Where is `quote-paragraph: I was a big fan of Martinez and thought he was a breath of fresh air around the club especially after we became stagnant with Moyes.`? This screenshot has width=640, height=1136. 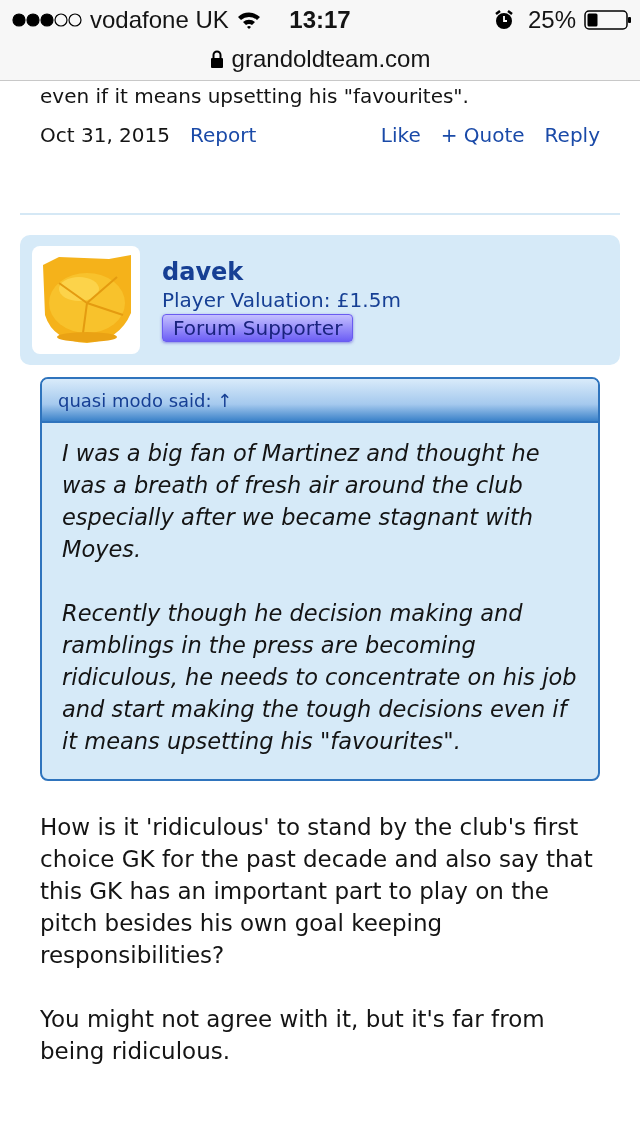 quote-paragraph: I was a big fan of Martinez and thought he was a breath of fresh air around the club especially after we became stagnant with Moyes. is located at coordinates (301, 501).